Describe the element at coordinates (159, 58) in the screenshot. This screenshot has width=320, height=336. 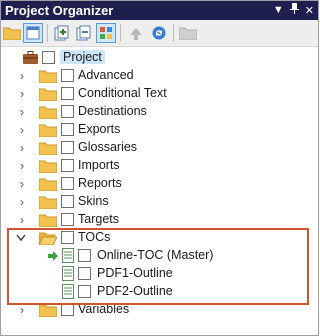
I see `tree-root-project: Project` at that location.